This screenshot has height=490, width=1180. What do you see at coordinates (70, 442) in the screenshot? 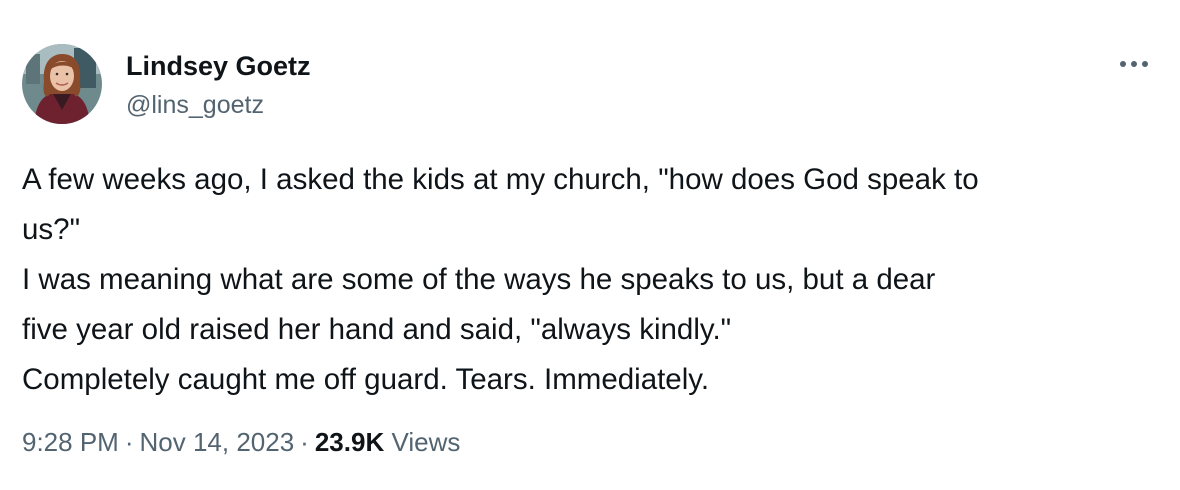
I see `timestamp-time: 9:28 PM` at bounding box center [70, 442].